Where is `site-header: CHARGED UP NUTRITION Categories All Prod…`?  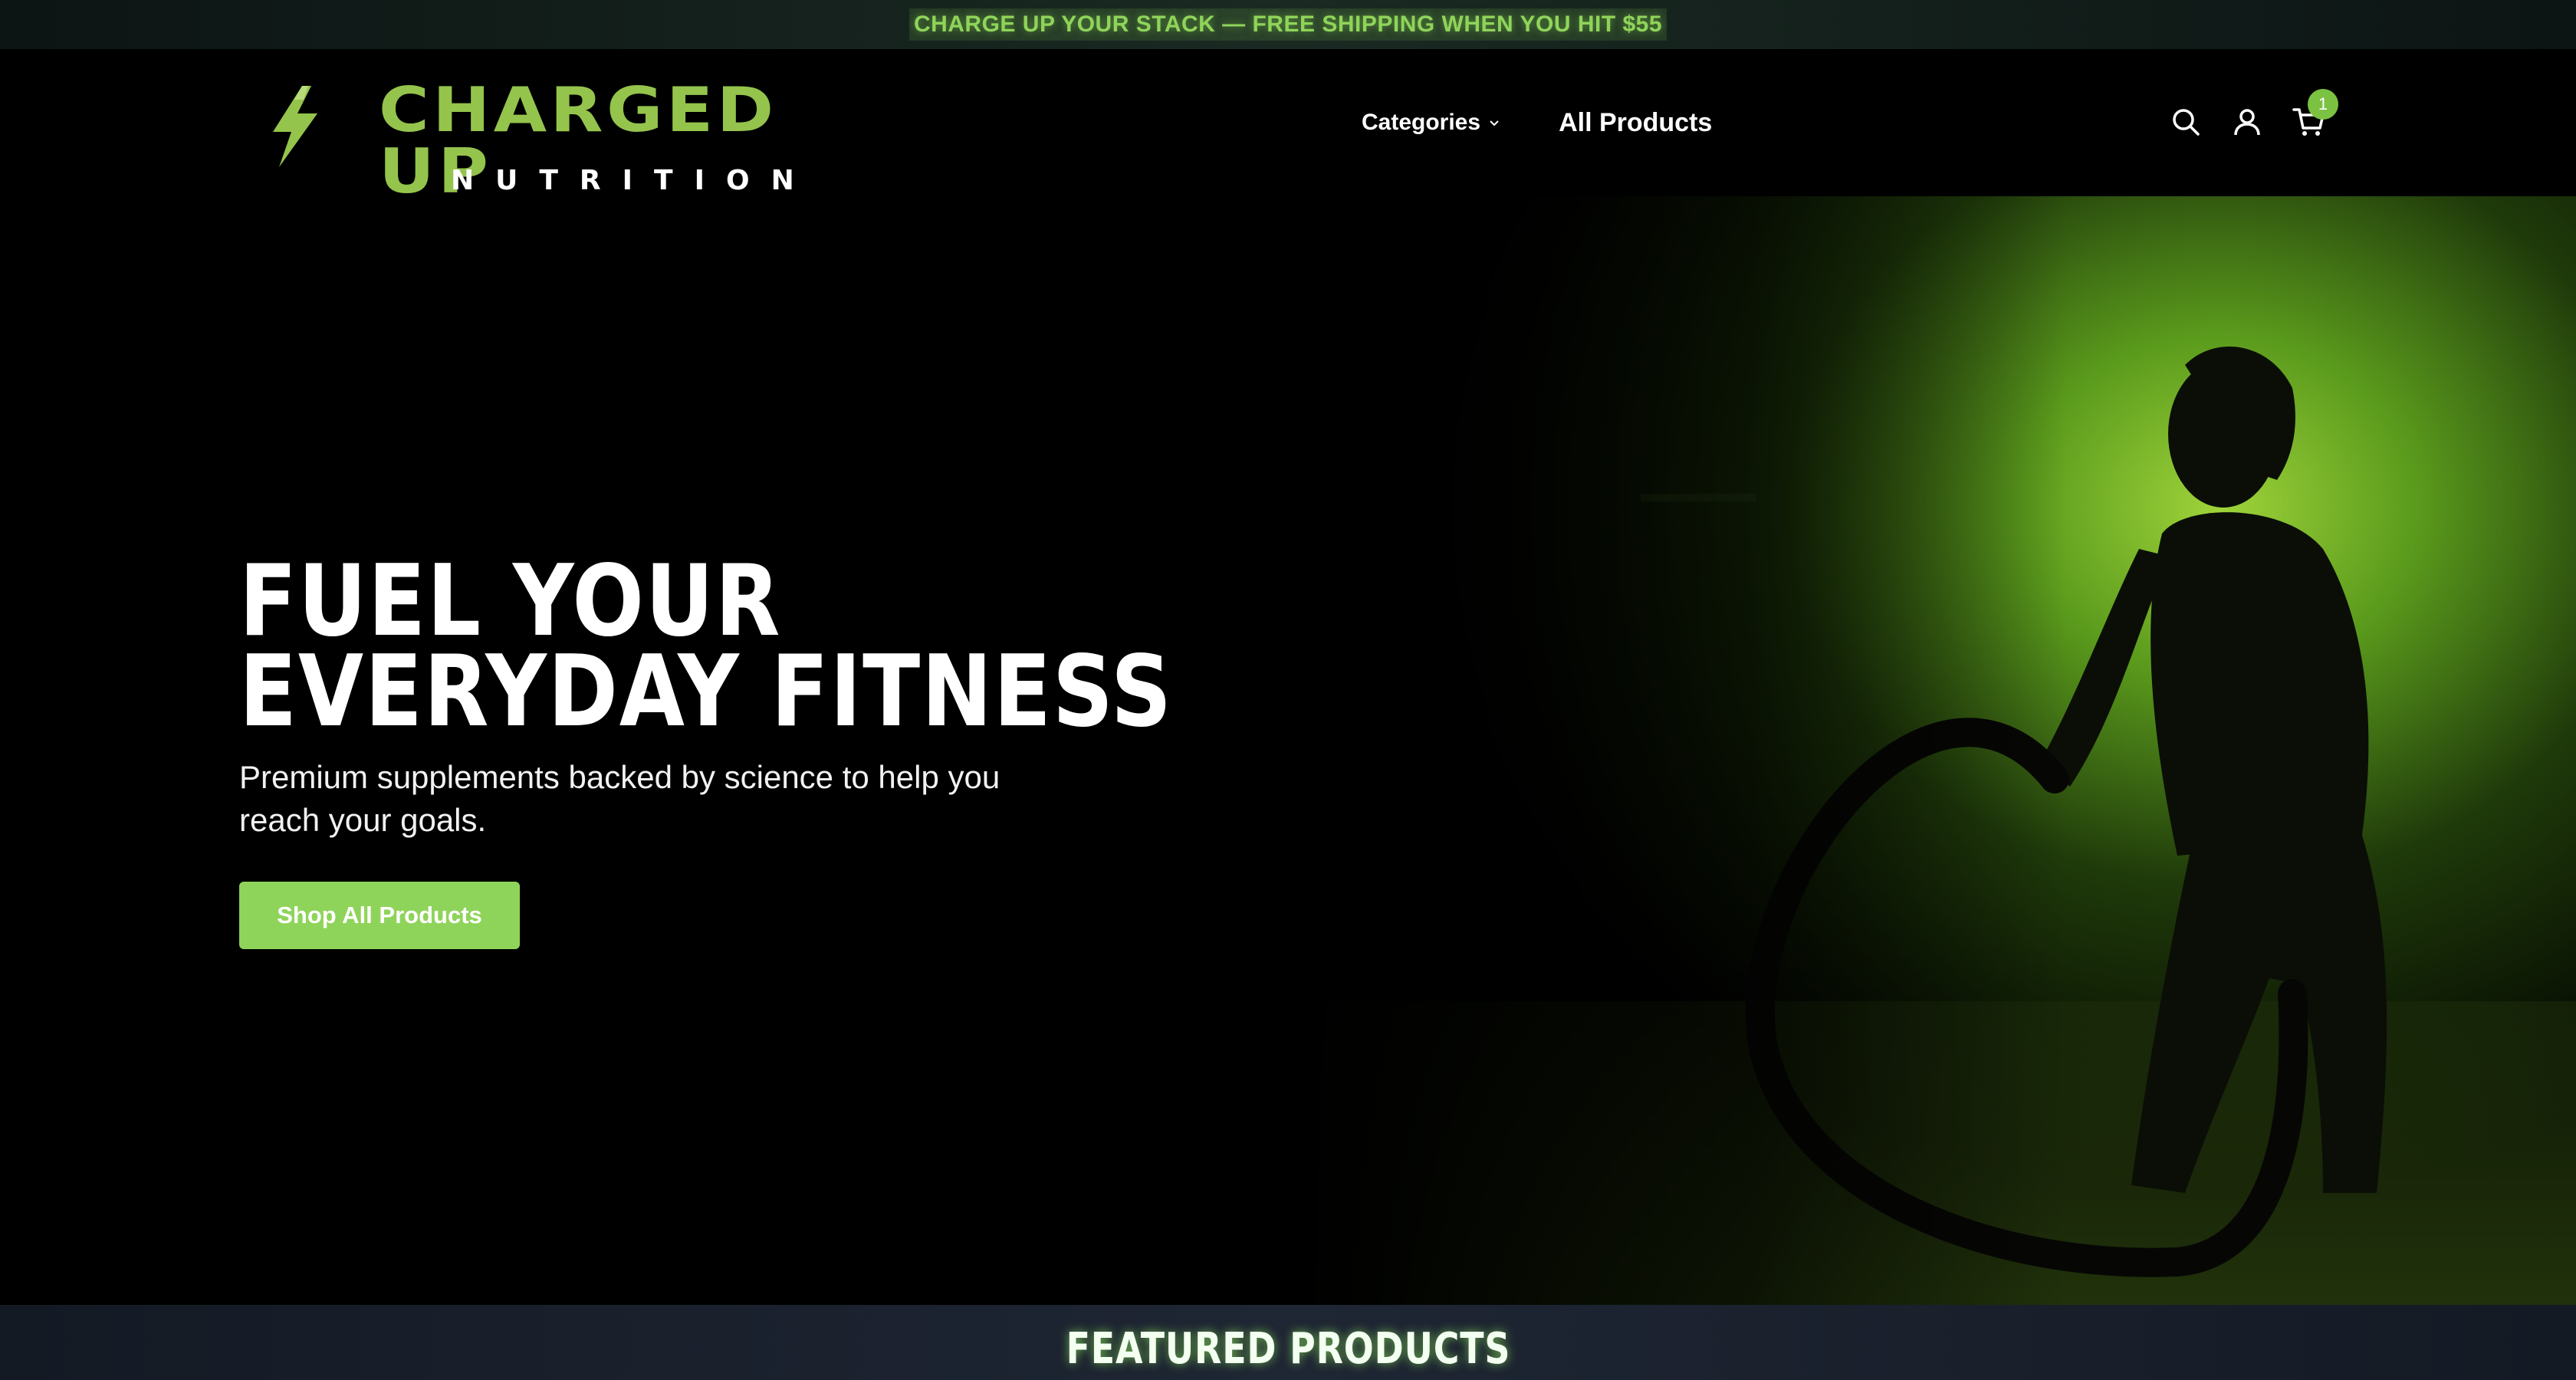
site-header: CHARGED UP NUTRITION Categories All Prod… is located at coordinates (1288, 125).